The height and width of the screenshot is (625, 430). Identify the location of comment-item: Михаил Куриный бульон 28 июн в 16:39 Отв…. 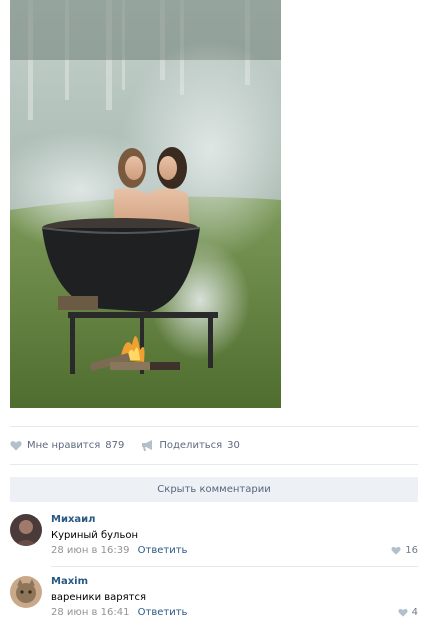
(215, 541).